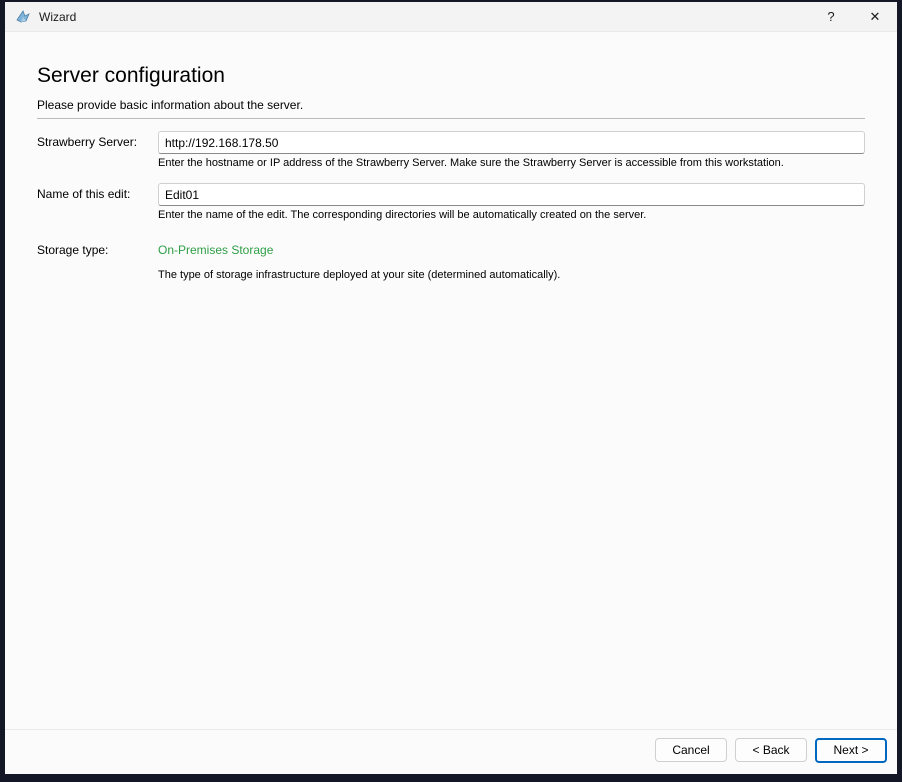 The height and width of the screenshot is (782, 902). Describe the element at coordinates (131, 75) in the screenshot. I see `page-title: Server configuration` at that location.